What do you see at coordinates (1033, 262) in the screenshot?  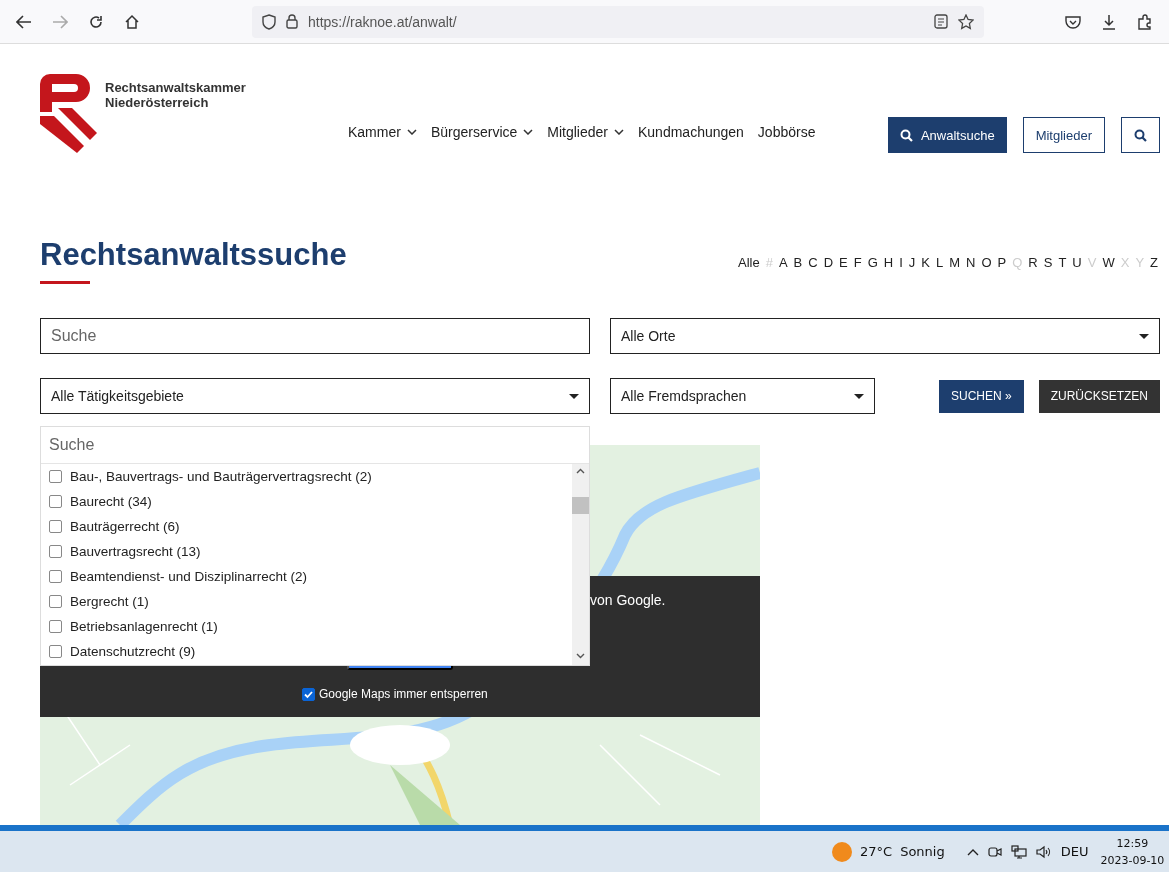 I see `alphabet-filter-link: R` at bounding box center [1033, 262].